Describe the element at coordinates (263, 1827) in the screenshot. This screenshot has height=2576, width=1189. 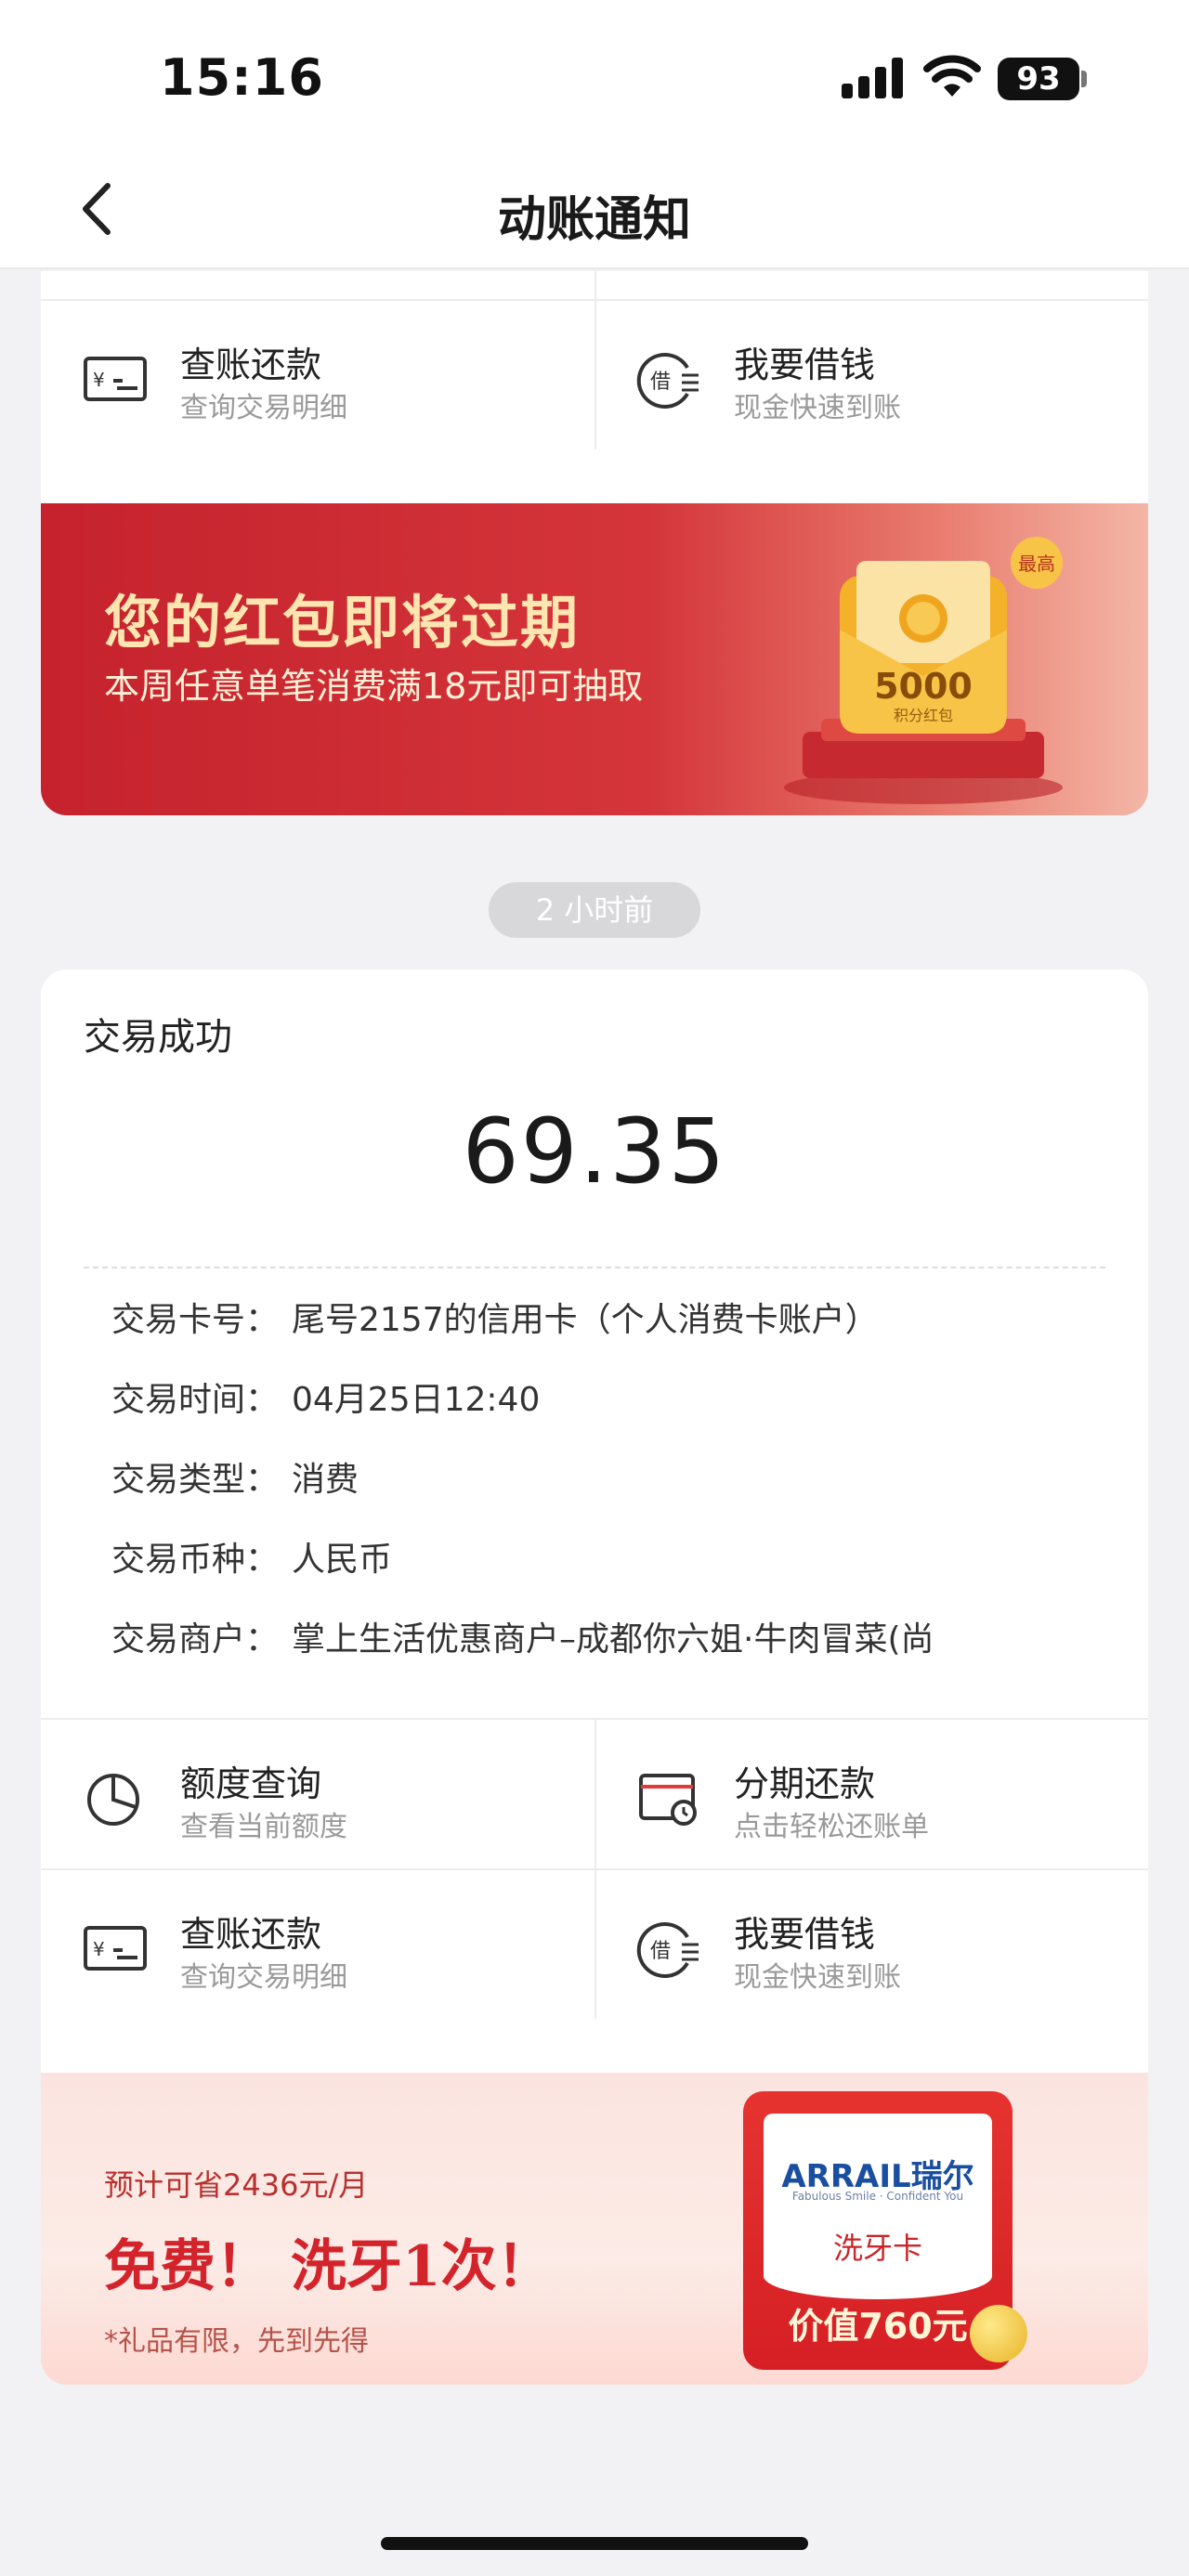
I see `action-subtitle: 查看当前额度` at that location.